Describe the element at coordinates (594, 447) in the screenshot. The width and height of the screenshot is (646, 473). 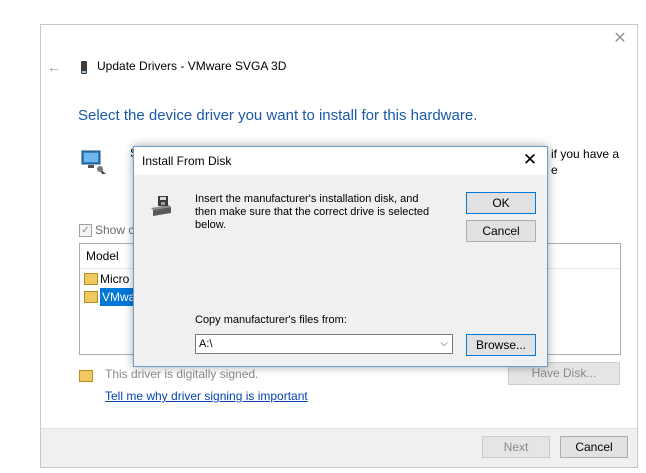
I see `cancel-button: Cancel` at that location.